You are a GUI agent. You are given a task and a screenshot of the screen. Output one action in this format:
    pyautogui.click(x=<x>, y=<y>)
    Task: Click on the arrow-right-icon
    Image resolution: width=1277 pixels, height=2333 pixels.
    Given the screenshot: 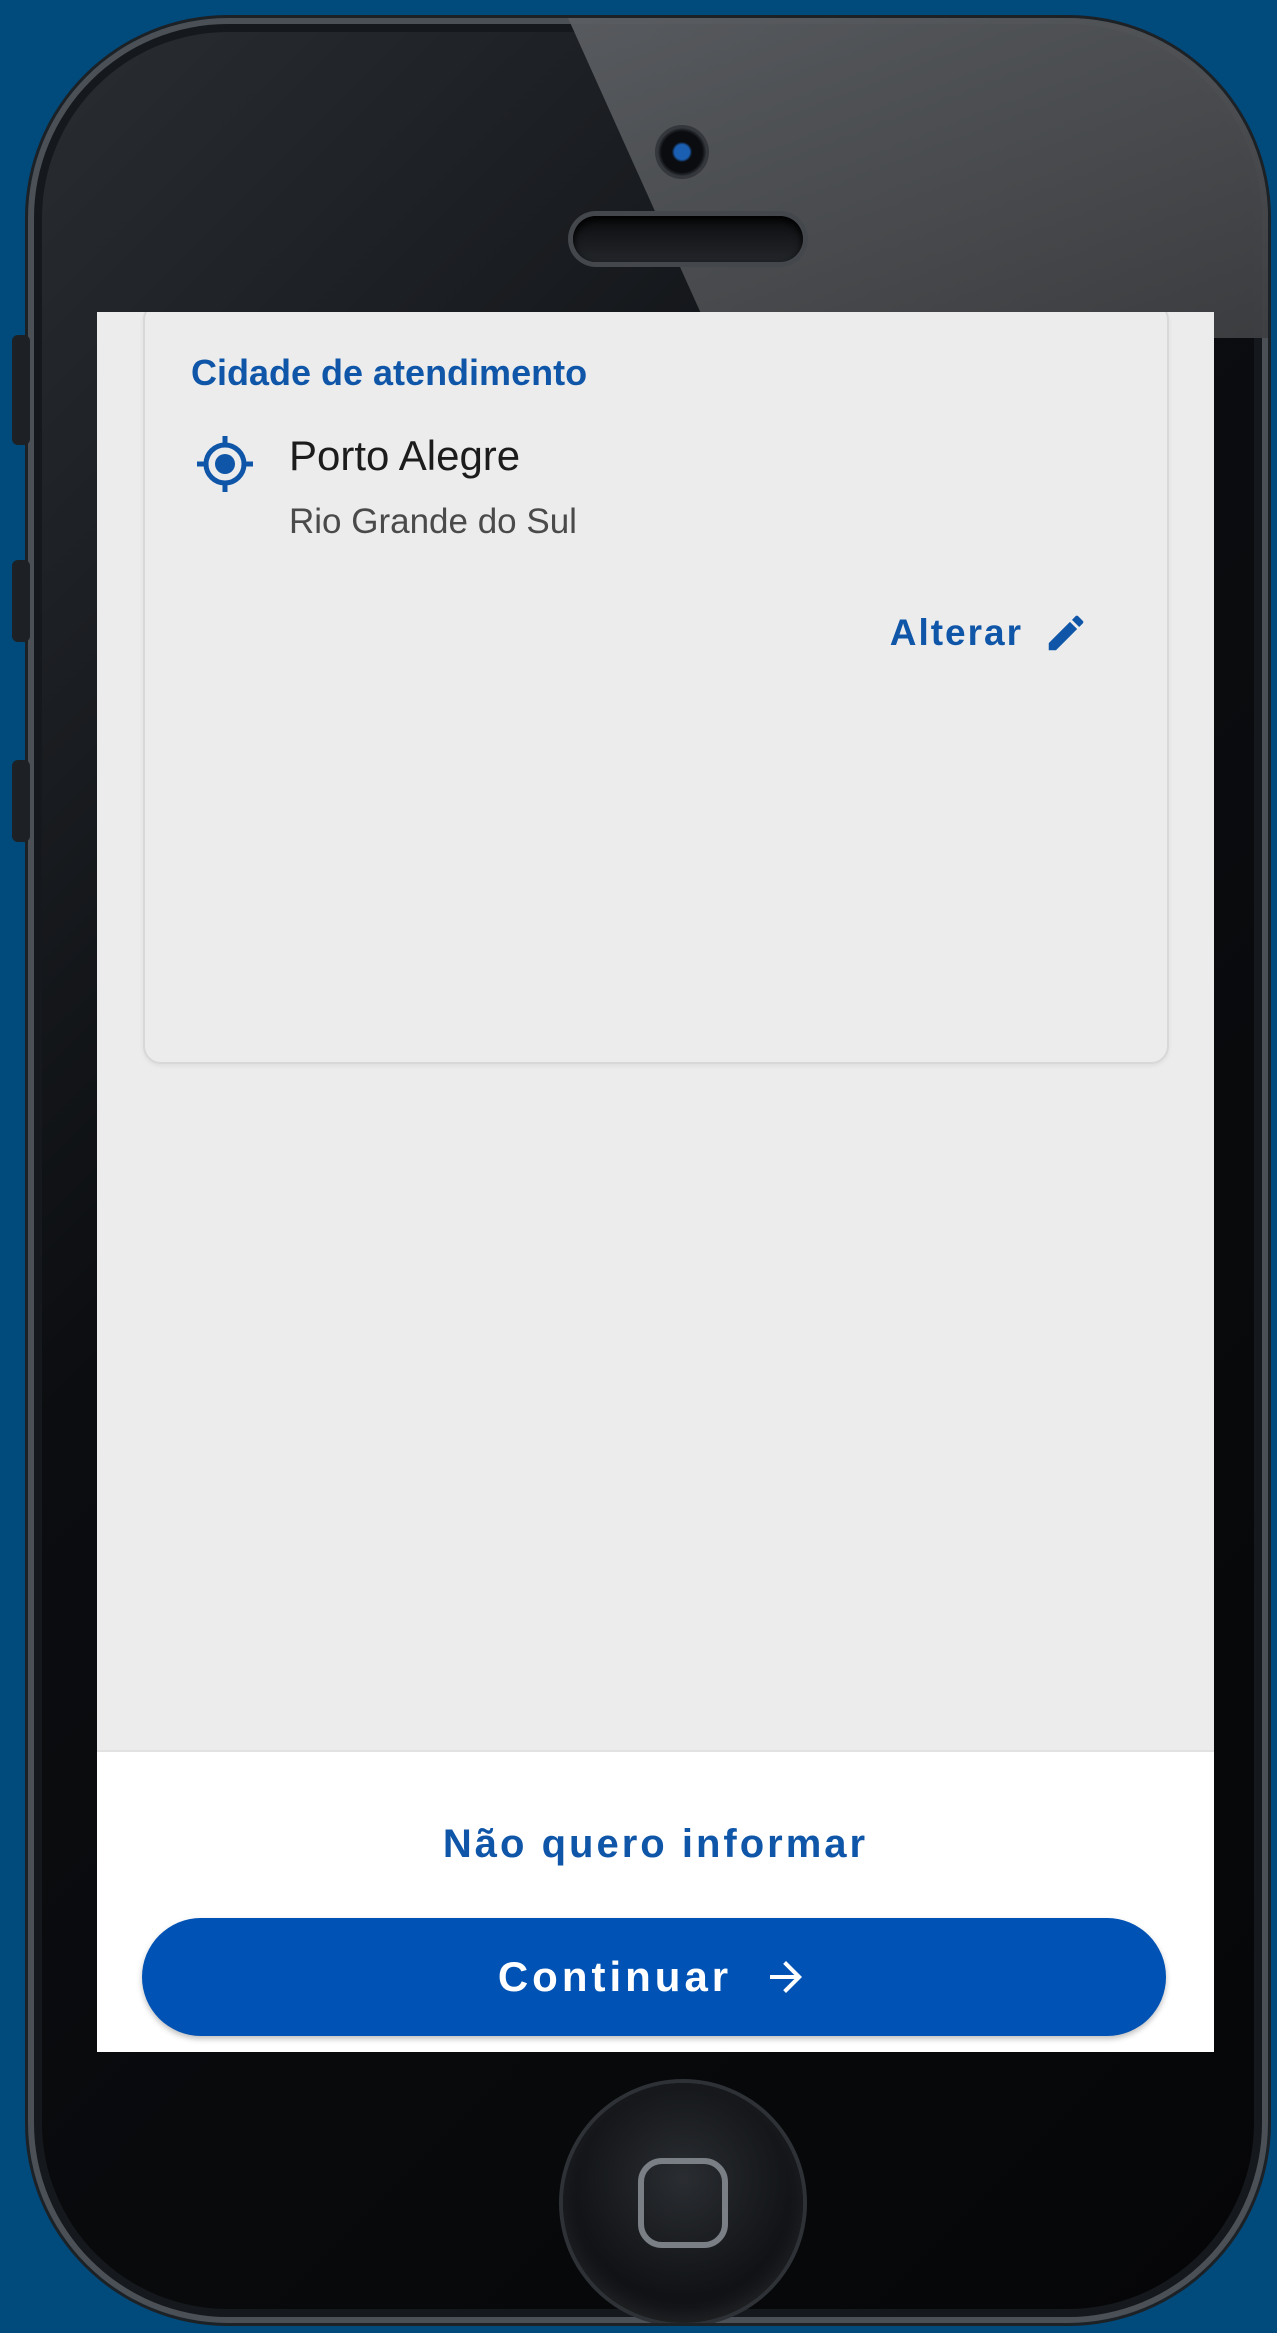 What is the action you would take?
    pyautogui.click(x=786, y=1977)
    